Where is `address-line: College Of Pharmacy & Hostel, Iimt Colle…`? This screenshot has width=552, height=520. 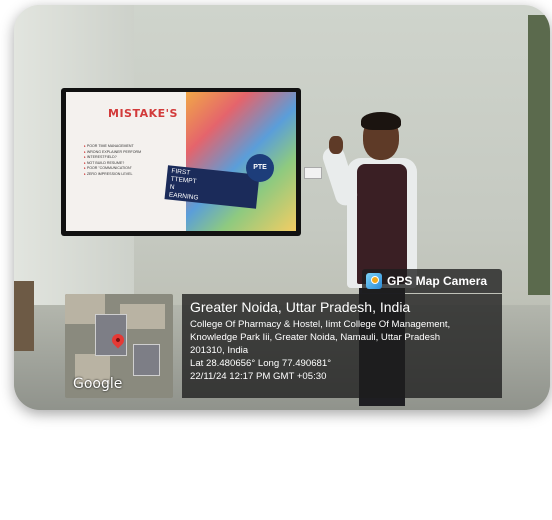
address-line: College Of Pharmacy & Hostel, Iimt Colle… is located at coordinates (320, 324).